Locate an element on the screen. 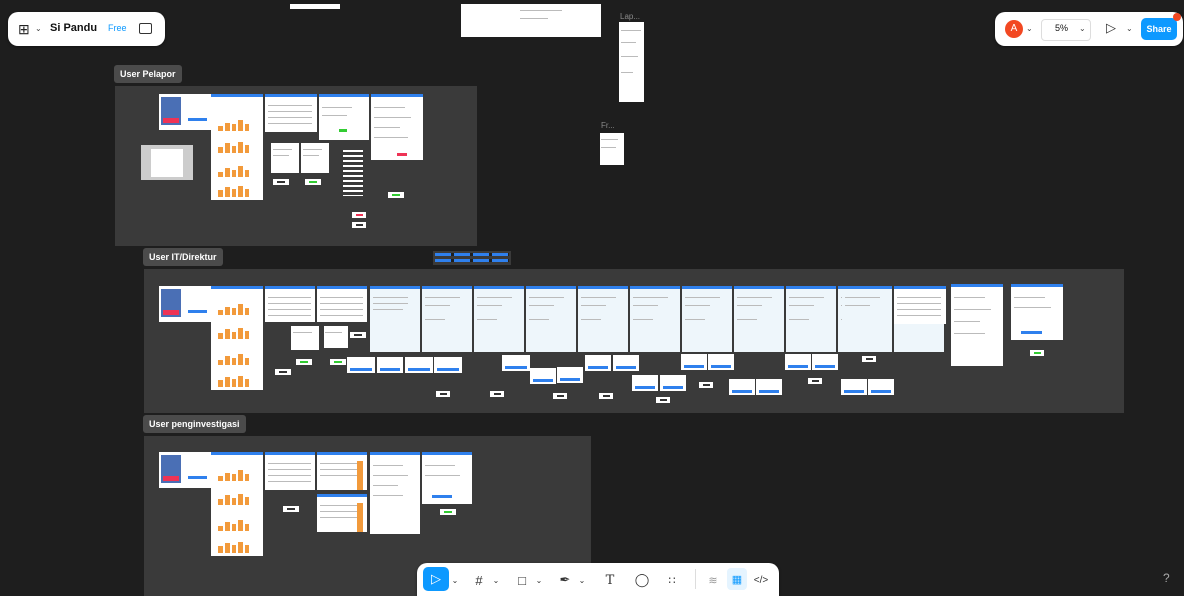 The height and width of the screenshot is (596, 1184). file-name: Si Pandu is located at coordinates (73, 28).